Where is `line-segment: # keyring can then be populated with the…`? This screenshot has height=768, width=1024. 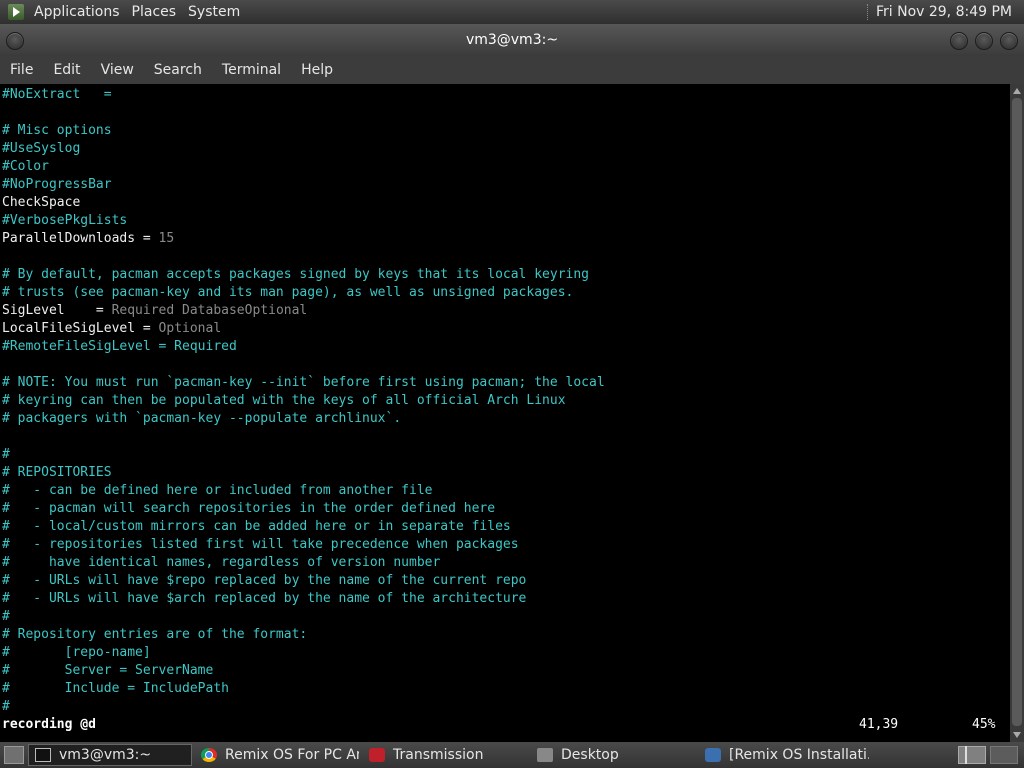
line-segment: # keyring can then be populated with the… is located at coordinates (284, 400).